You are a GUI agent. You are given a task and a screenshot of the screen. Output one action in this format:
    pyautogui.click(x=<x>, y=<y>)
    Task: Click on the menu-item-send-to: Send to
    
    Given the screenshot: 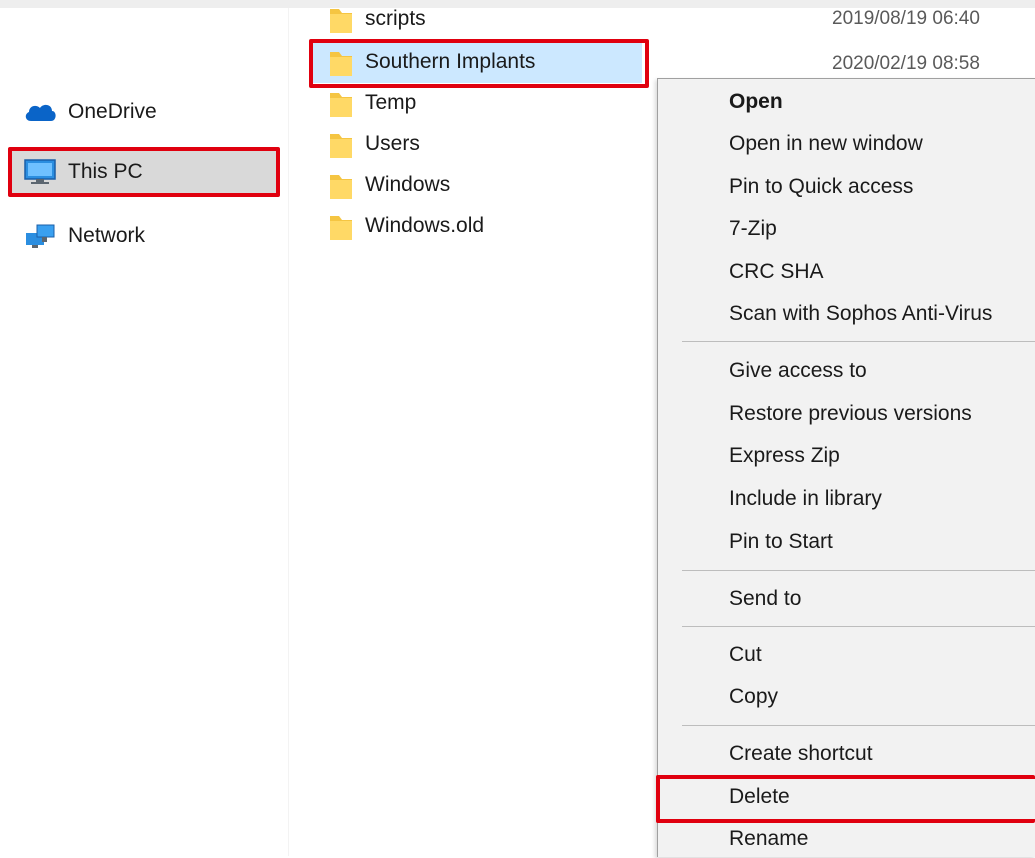 What is the action you would take?
    pyautogui.click(x=846, y=598)
    